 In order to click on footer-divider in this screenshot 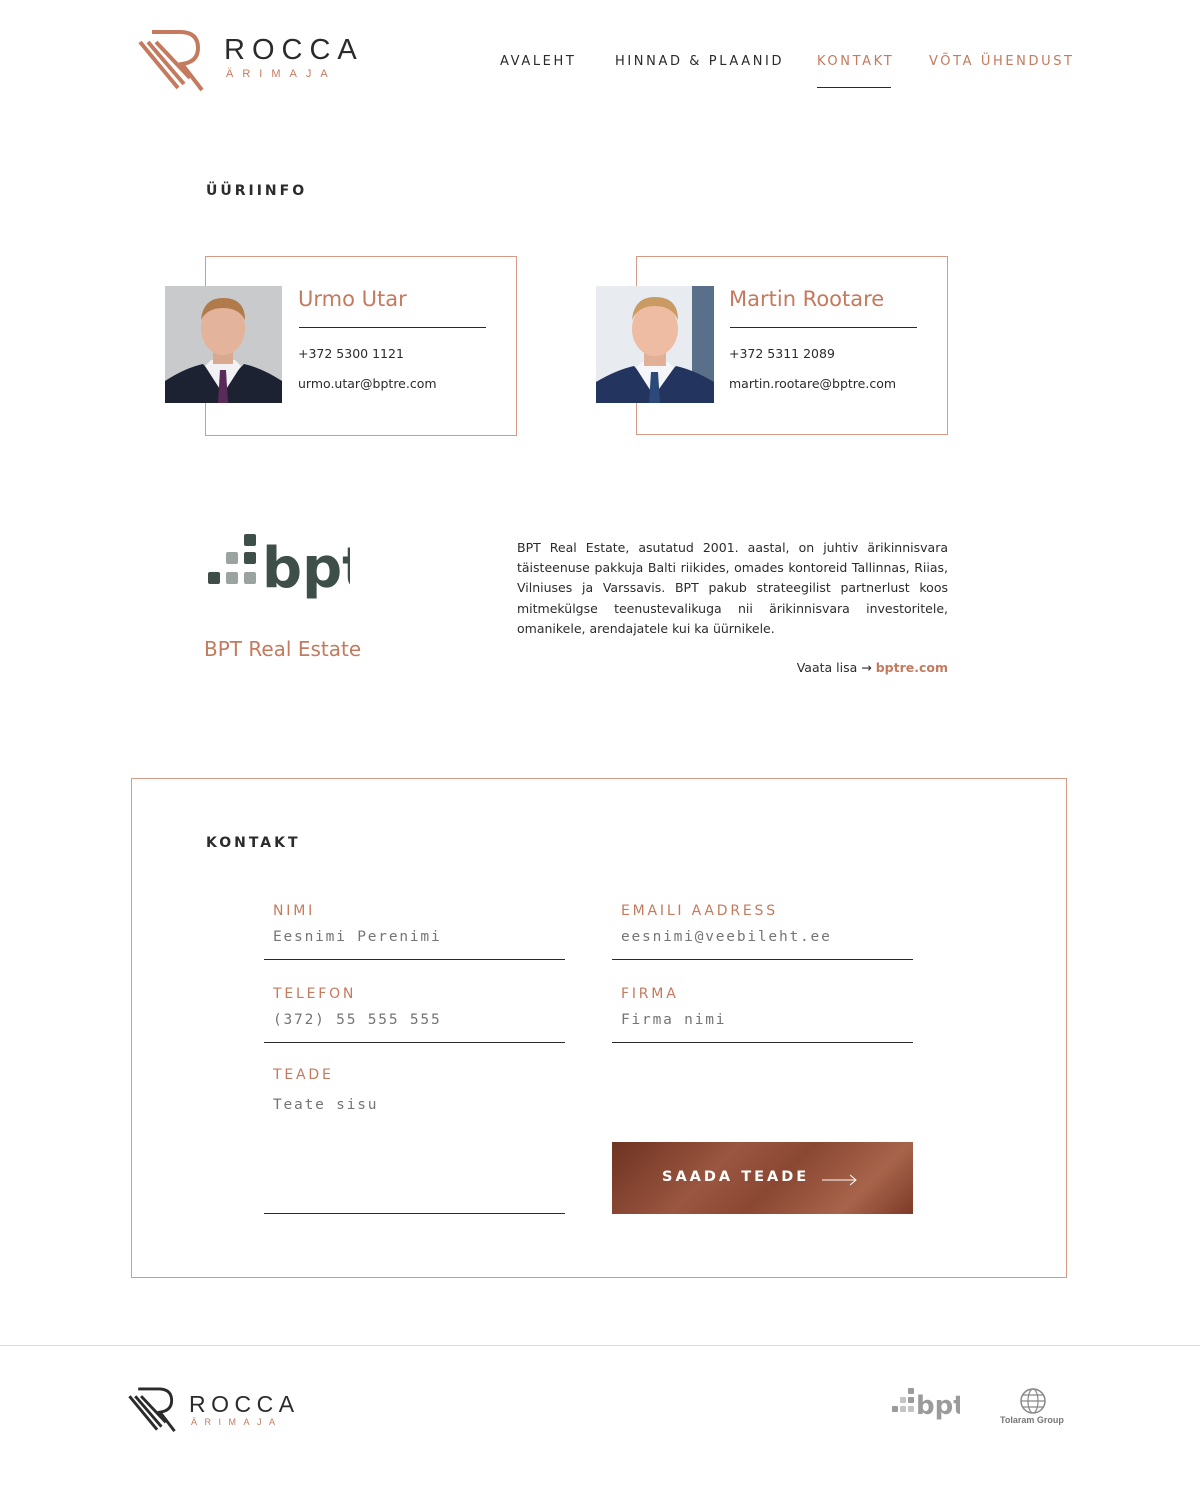, I will do `click(600, 1345)`.